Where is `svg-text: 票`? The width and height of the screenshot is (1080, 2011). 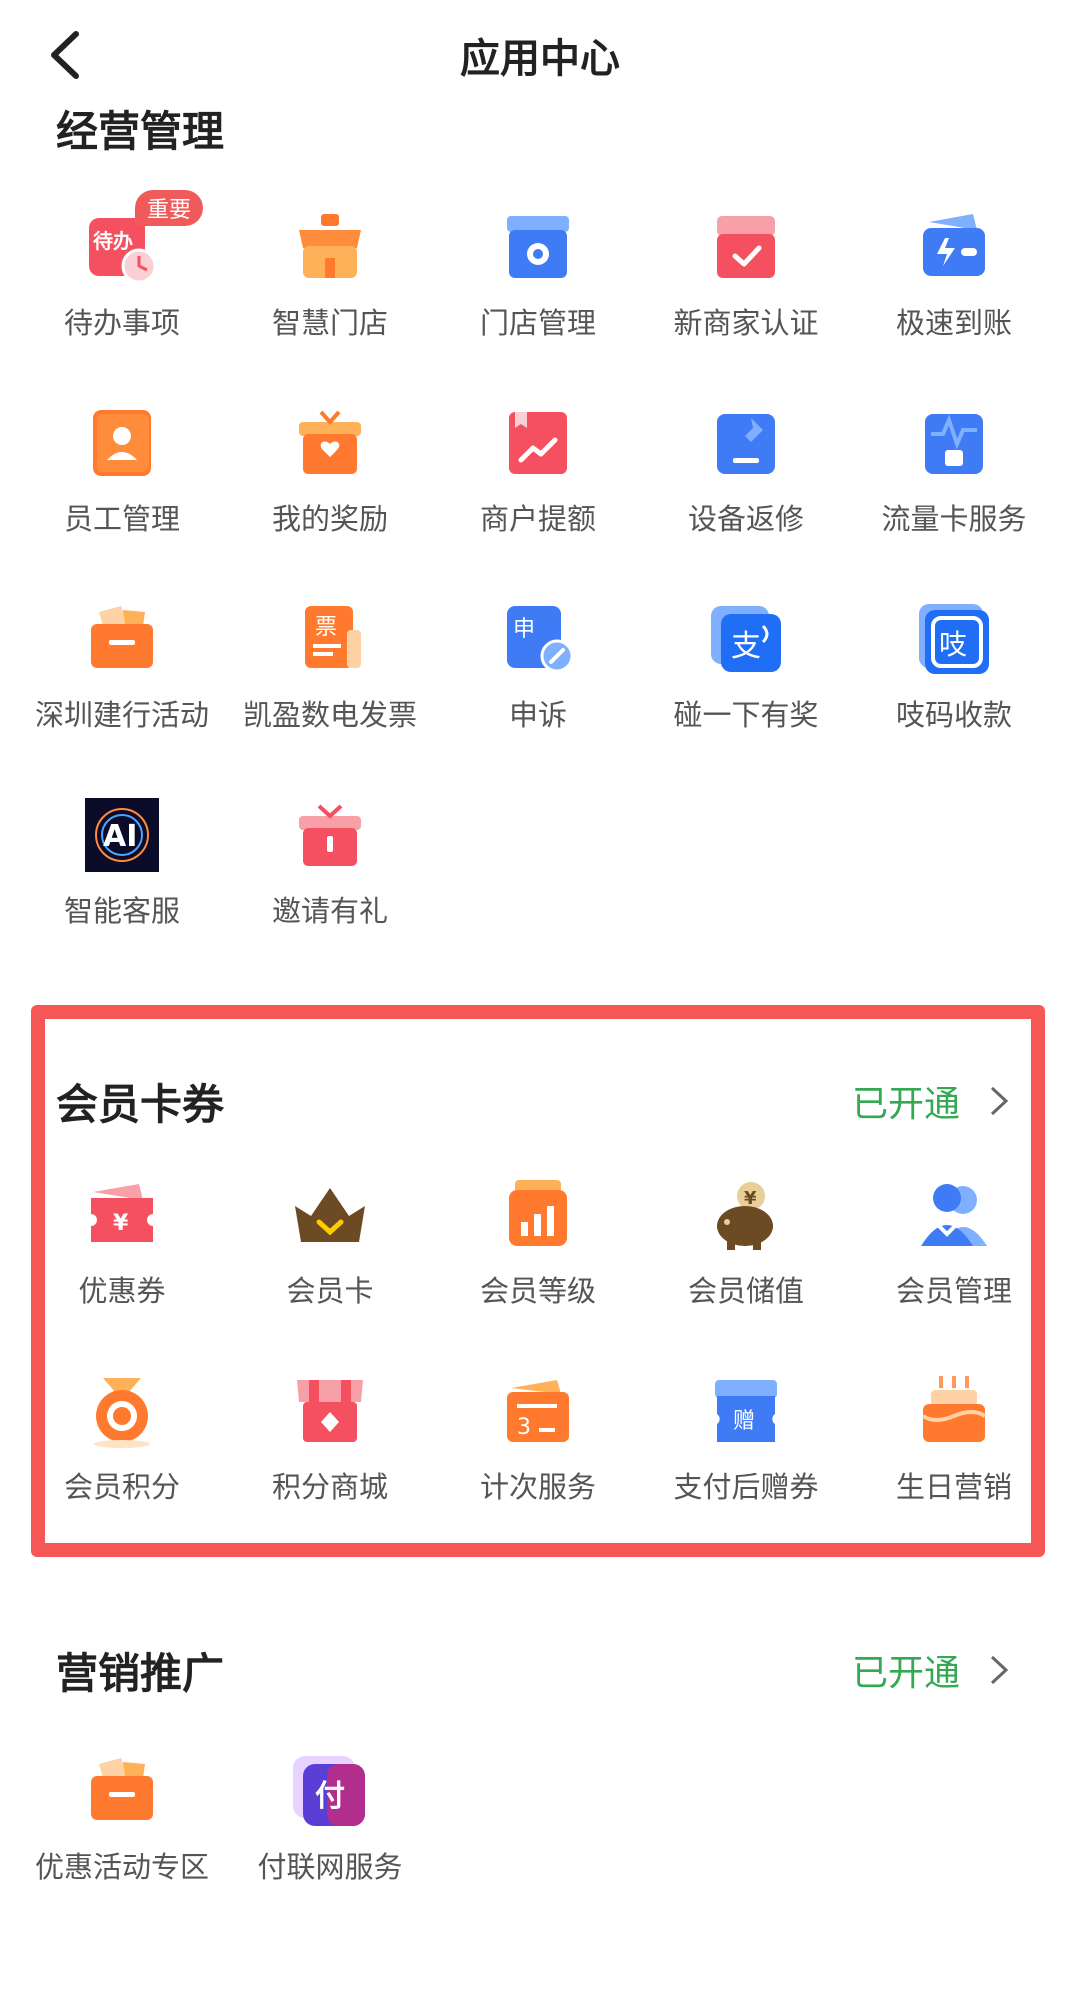
svg-text: 票 is located at coordinates (326, 627).